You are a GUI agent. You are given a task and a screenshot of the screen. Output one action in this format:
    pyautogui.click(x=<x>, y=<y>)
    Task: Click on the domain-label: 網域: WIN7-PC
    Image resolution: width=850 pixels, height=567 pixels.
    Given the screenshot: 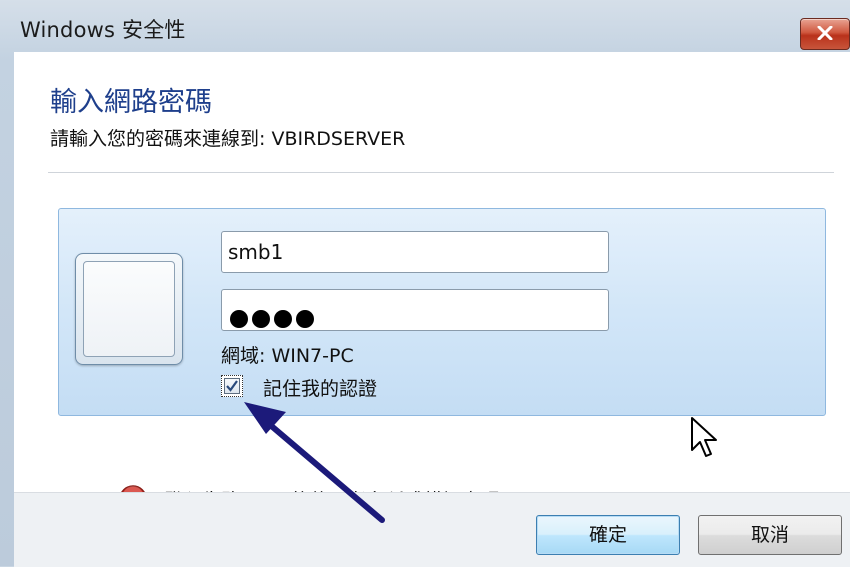 What is the action you would take?
    pyautogui.click(x=287, y=356)
    